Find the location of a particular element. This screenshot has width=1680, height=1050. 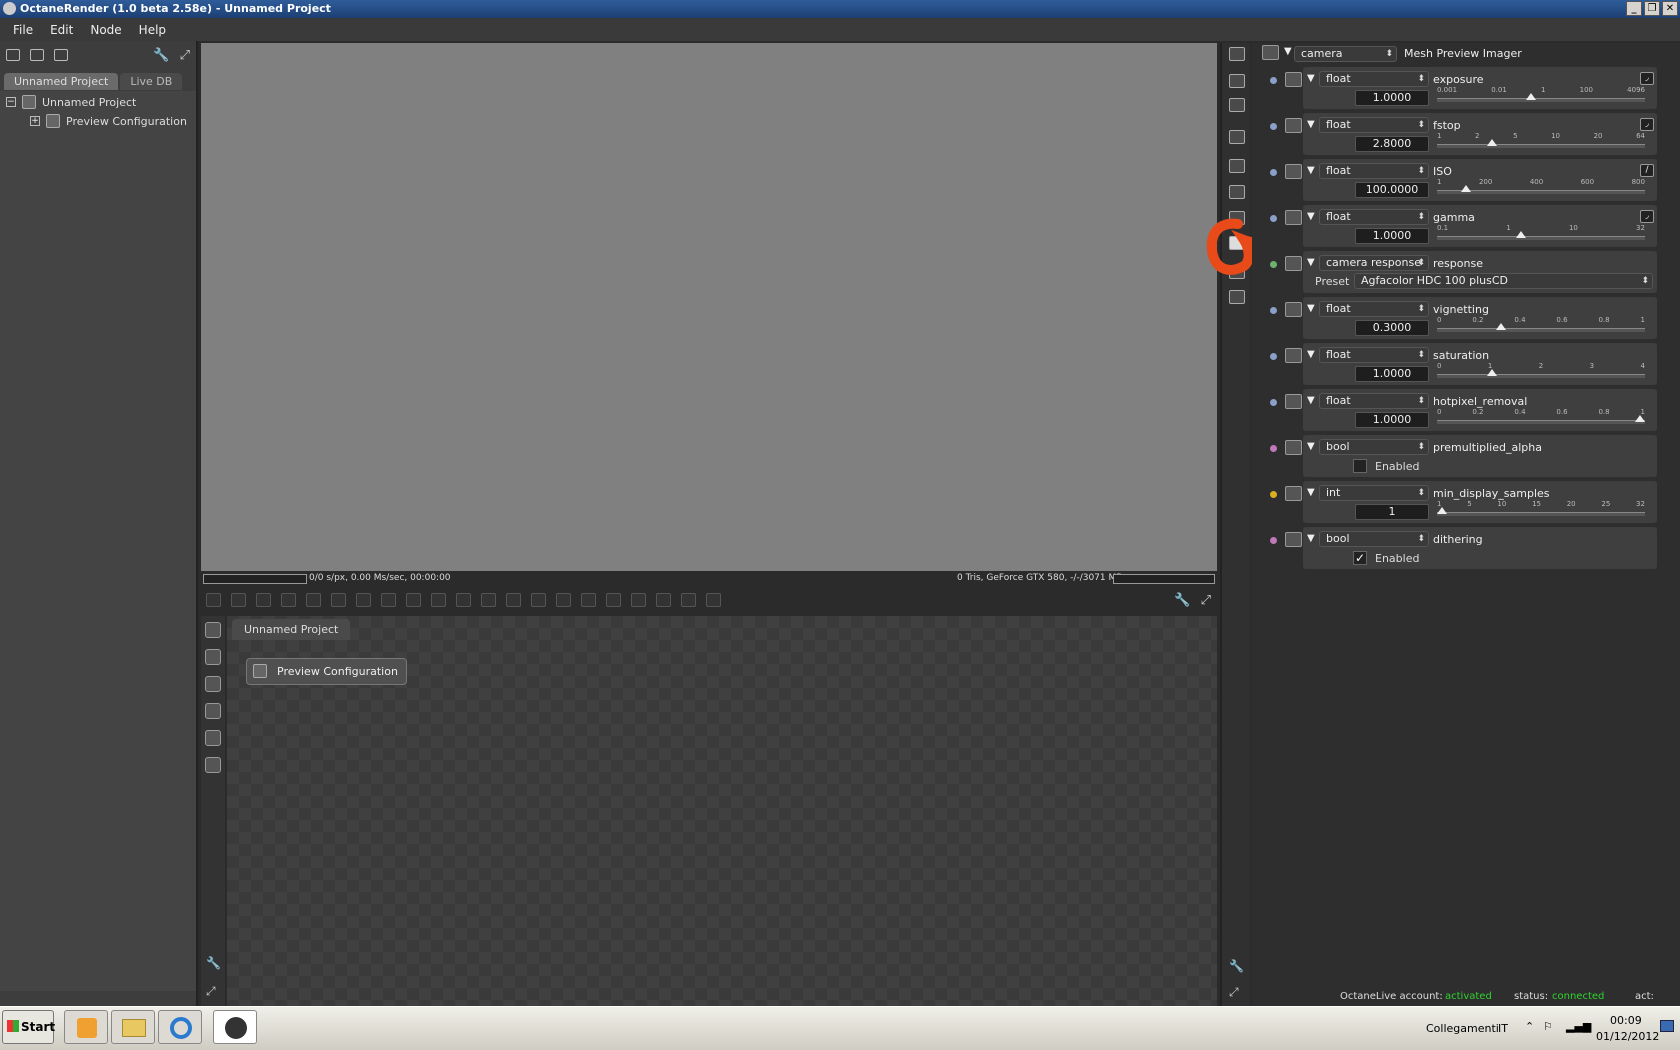

graph-icon is located at coordinates (213, 630).